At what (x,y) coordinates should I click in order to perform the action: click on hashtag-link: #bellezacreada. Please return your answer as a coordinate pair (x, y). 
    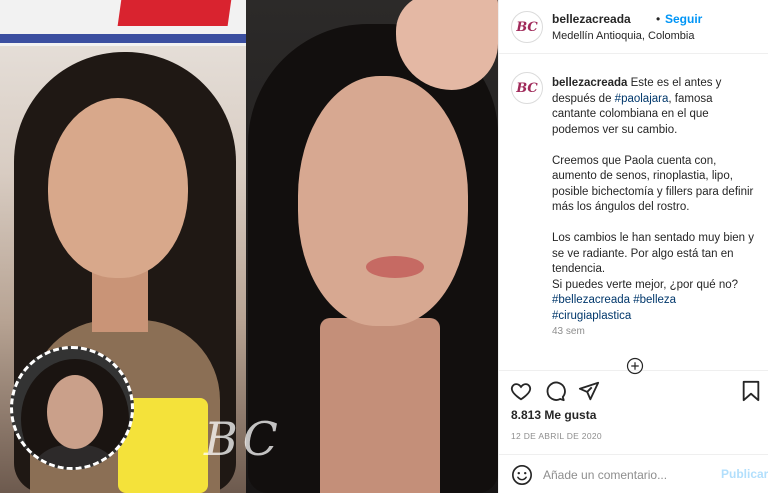
    Looking at the image, I should click on (591, 300).